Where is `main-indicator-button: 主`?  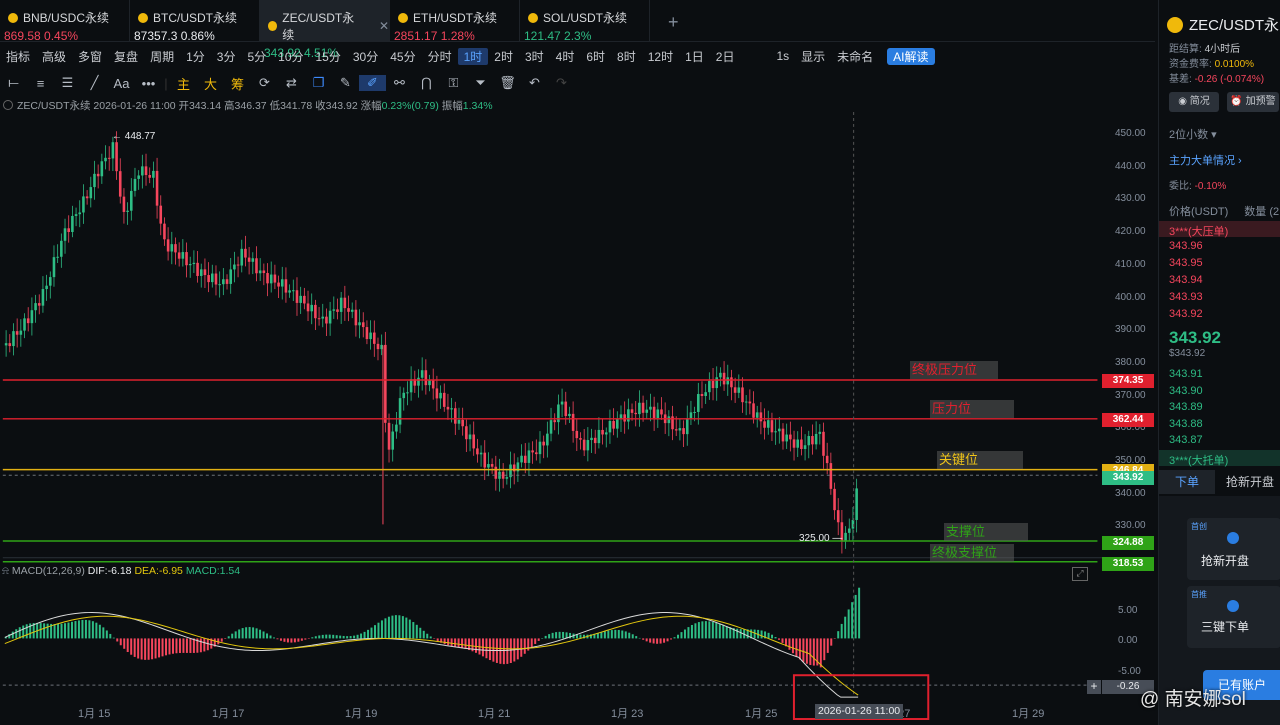
main-indicator-button: 主 is located at coordinates (183, 83).